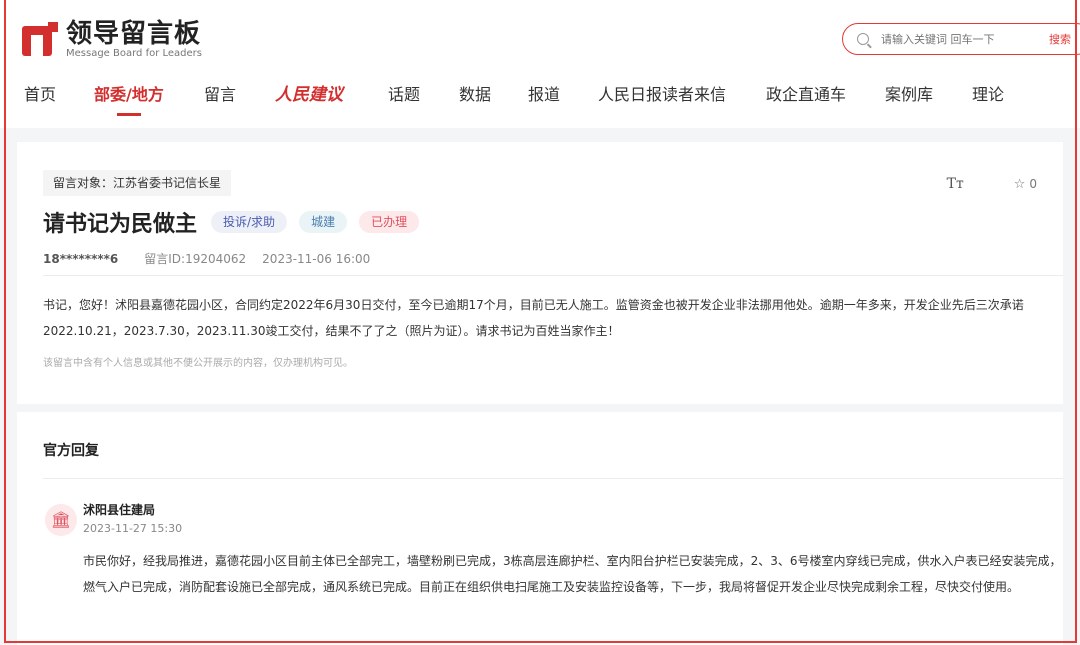 This screenshot has width=1080, height=645. What do you see at coordinates (909, 99) in the screenshot?
I see `nav-case-library: 案例库` at bounding box center [909, 99].